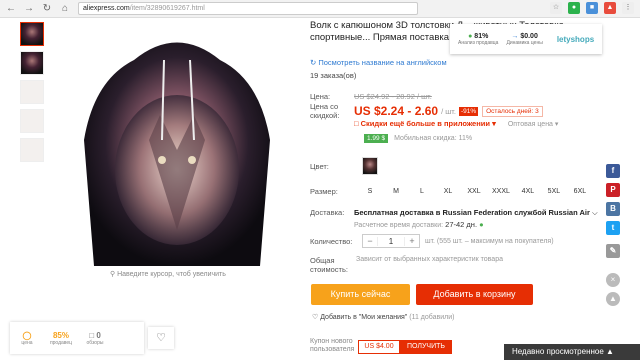 This screenshot has height=360, width=640. I want to click on decrement-button: −, so click(370, 241).